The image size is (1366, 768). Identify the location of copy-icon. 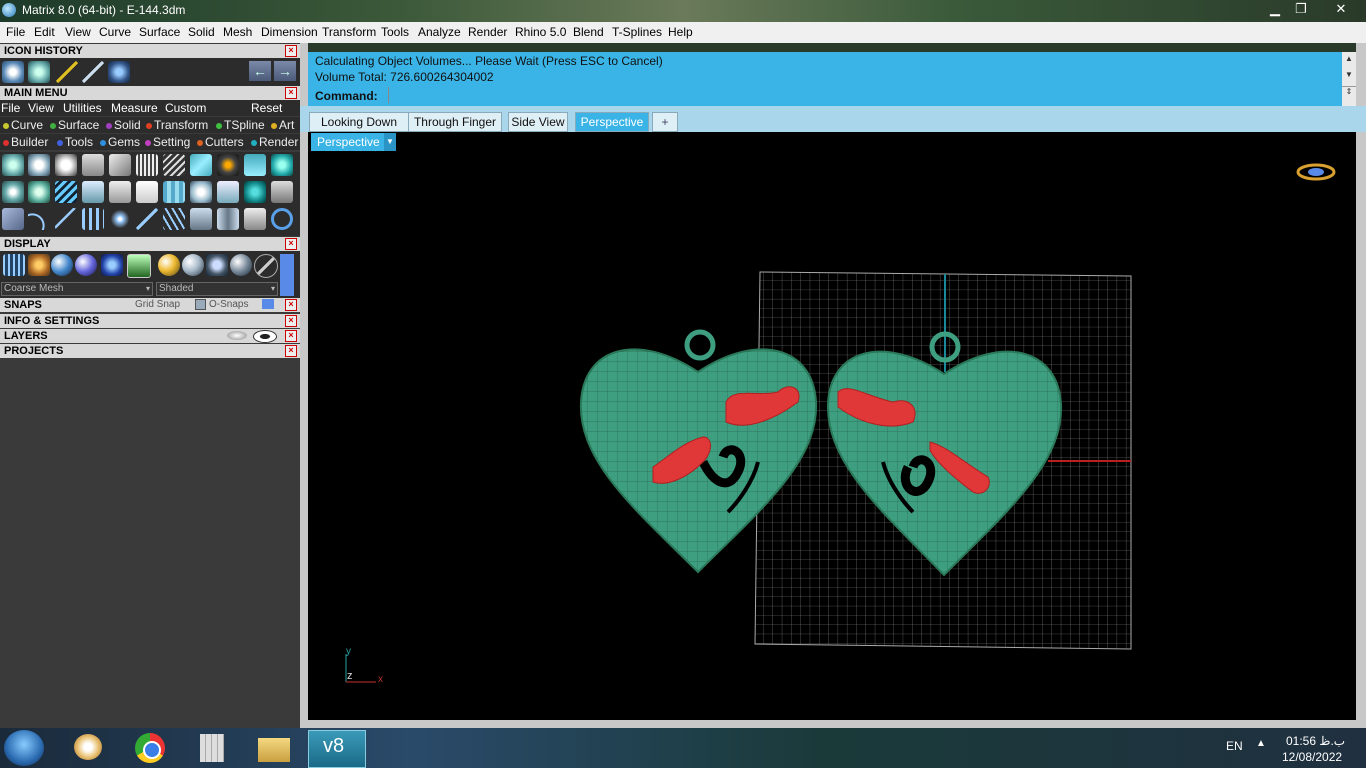
(120, 192).